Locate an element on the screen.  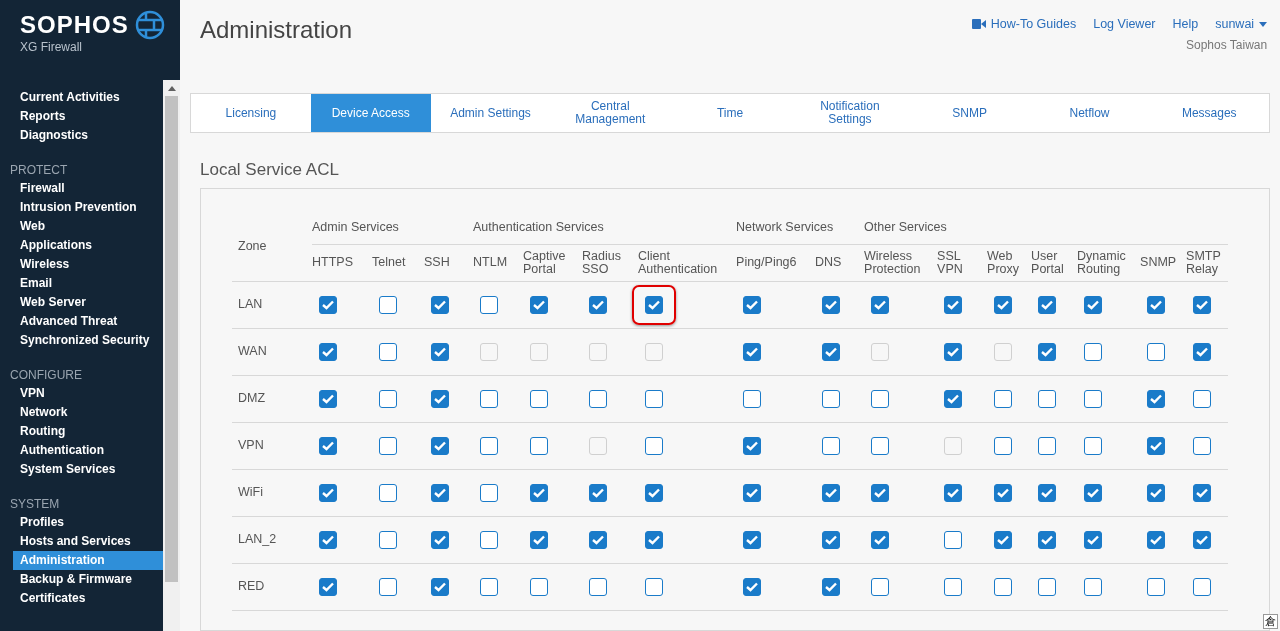
sidebar-item: VPN is located at coordinates (88, 393).